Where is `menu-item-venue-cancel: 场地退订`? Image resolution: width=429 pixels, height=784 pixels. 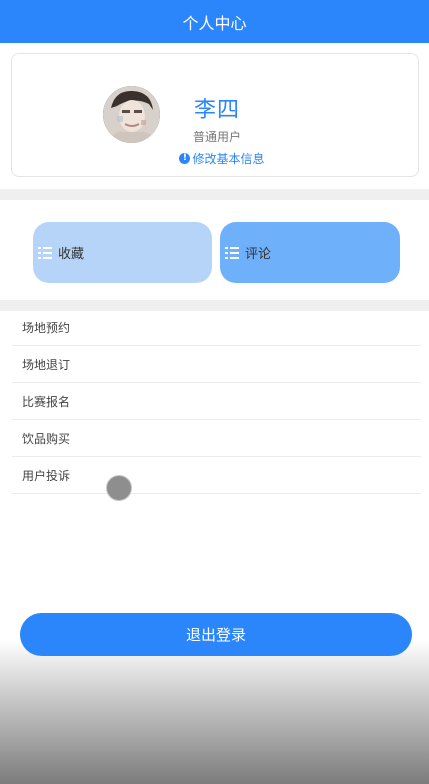 menu-item-venue-cancel: 场地退订 is located at coordinates (216, 364).